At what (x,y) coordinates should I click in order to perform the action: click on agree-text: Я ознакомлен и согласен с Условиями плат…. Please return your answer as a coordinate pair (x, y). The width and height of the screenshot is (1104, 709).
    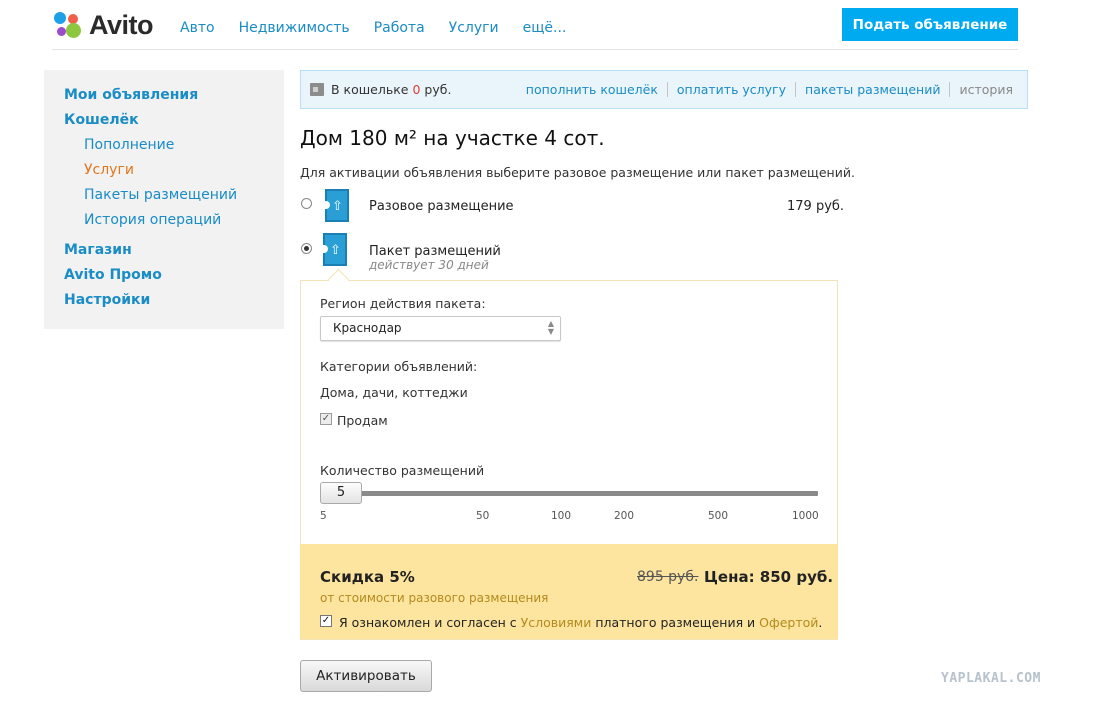
    Looking at the image, I should click on (581, 622).